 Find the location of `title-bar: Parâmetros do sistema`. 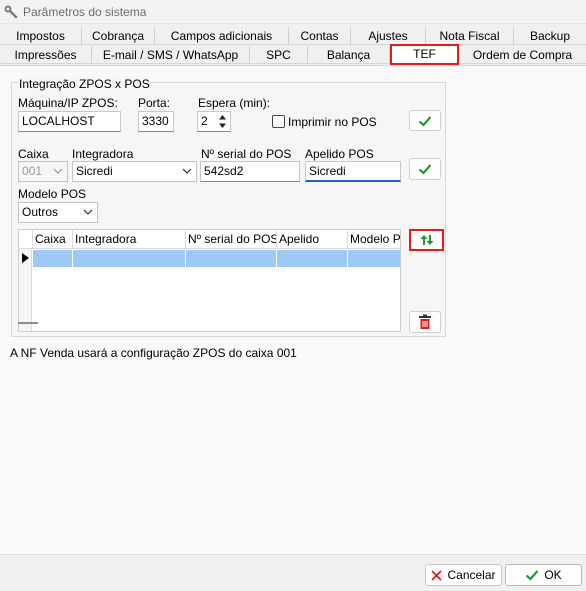

title-bar: Parâmetros do sistema is located at coordinates (293, 12).